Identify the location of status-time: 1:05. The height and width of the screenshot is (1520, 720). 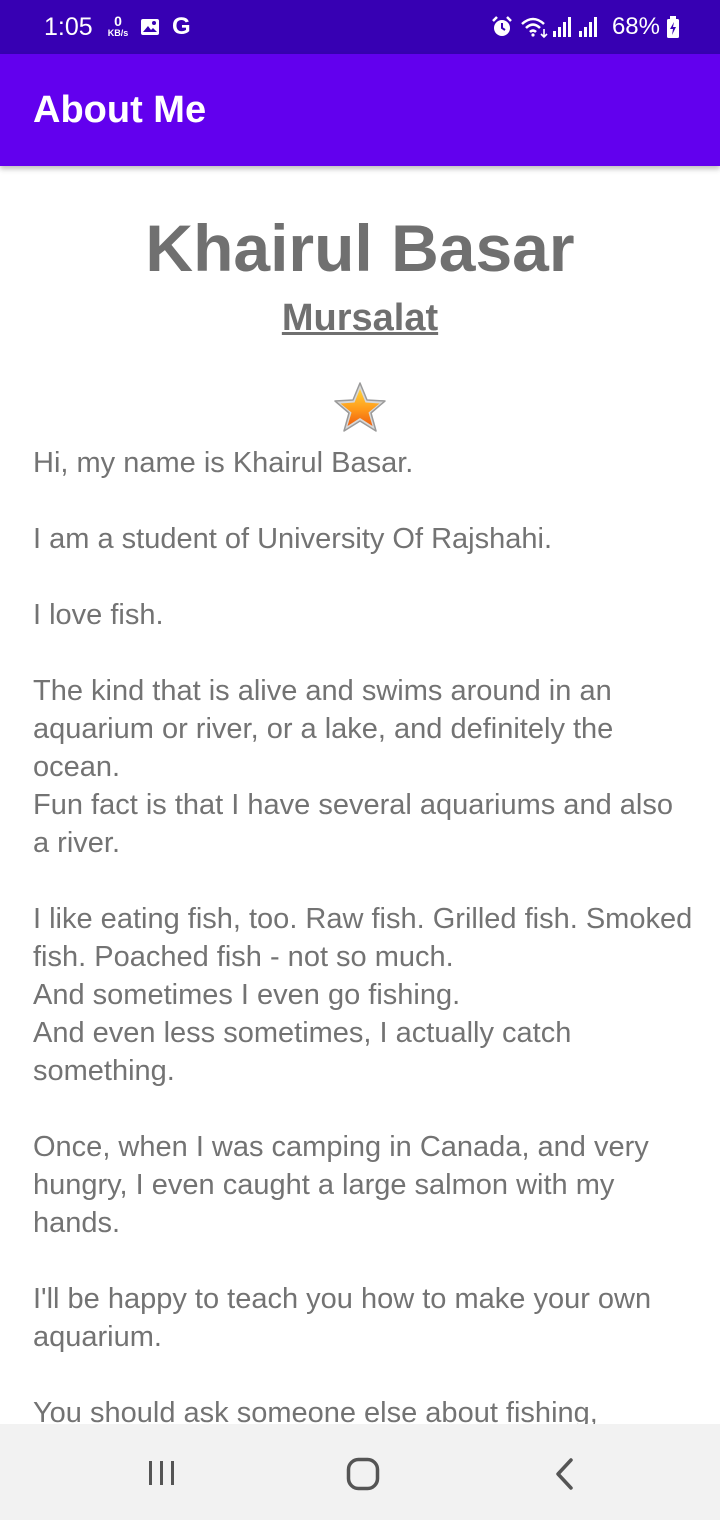
(68, 27).